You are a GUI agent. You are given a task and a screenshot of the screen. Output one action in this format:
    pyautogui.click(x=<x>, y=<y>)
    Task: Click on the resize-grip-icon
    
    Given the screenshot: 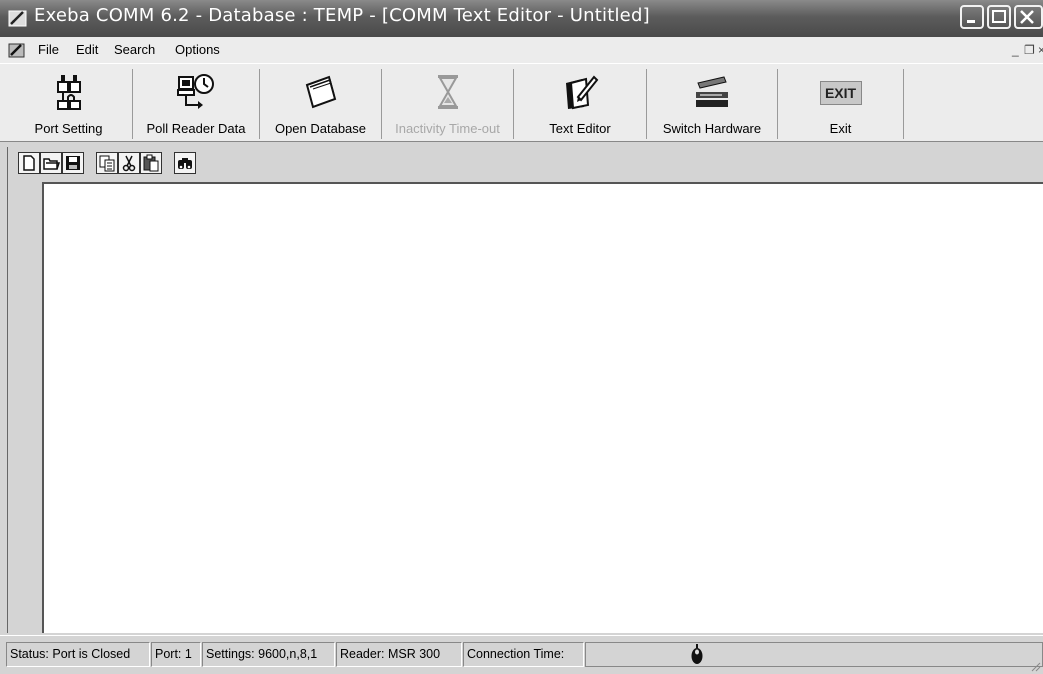 What is the action you would take?
    pyautogui.click(x=1035, y=666)
    